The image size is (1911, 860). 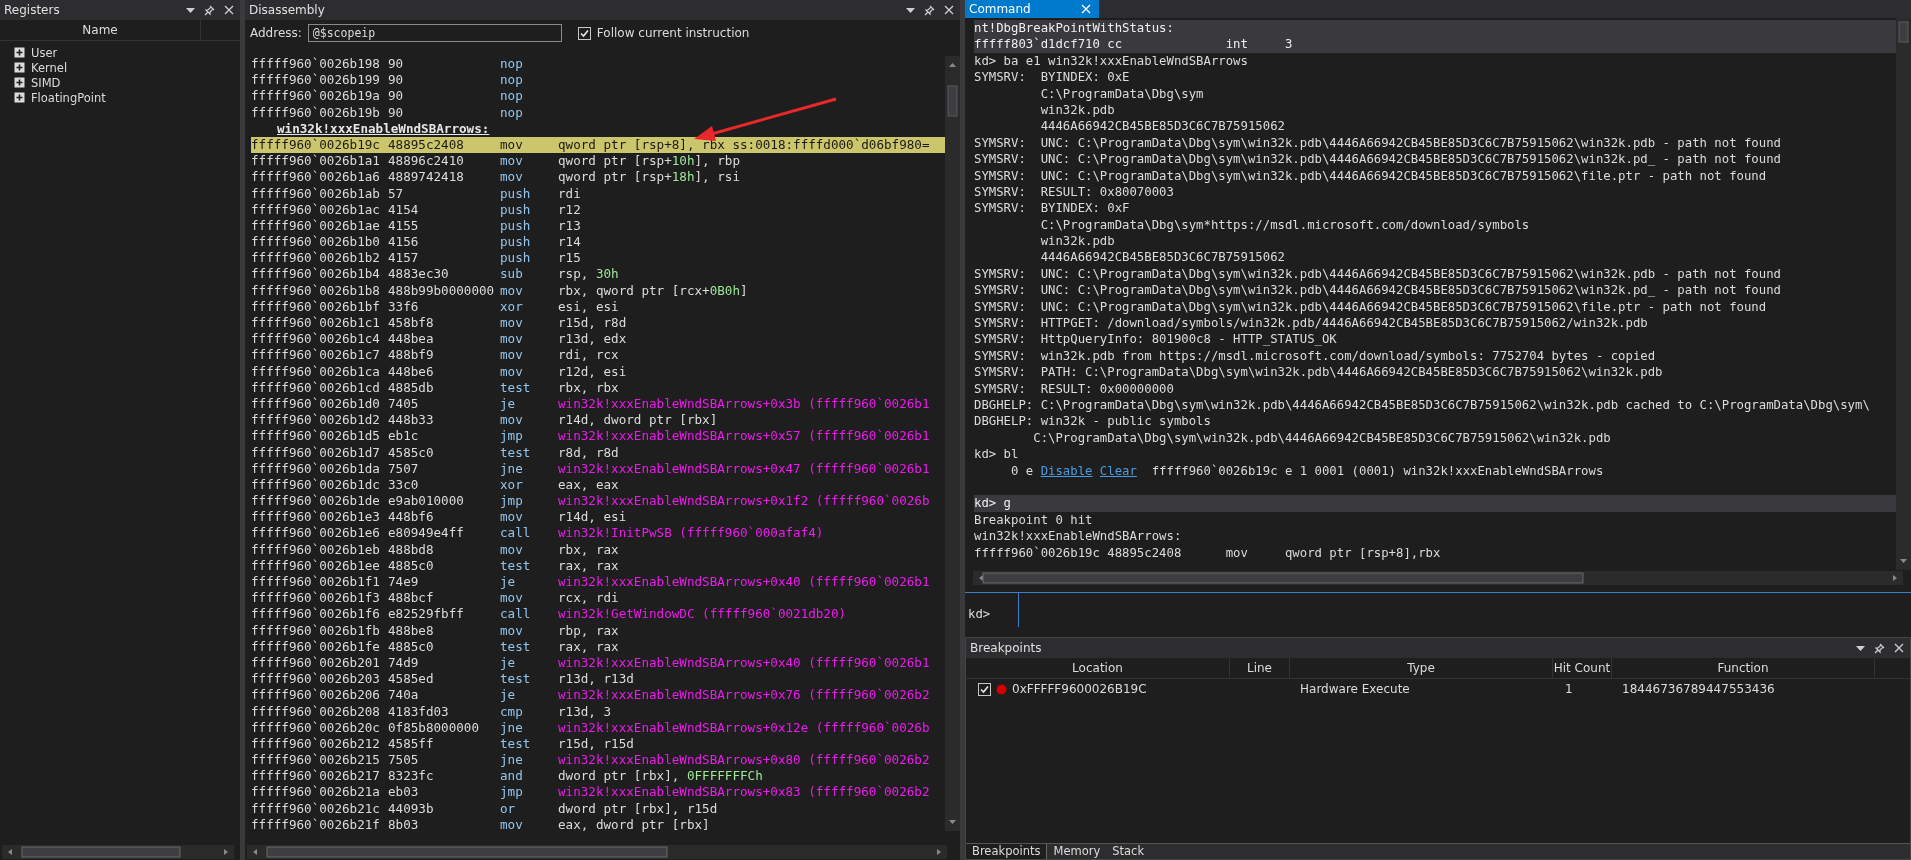 What do you see at coordinates (588, 485) in the screenshot?
I see `operand-text: eax, eax` at bounding box center [588, 485].